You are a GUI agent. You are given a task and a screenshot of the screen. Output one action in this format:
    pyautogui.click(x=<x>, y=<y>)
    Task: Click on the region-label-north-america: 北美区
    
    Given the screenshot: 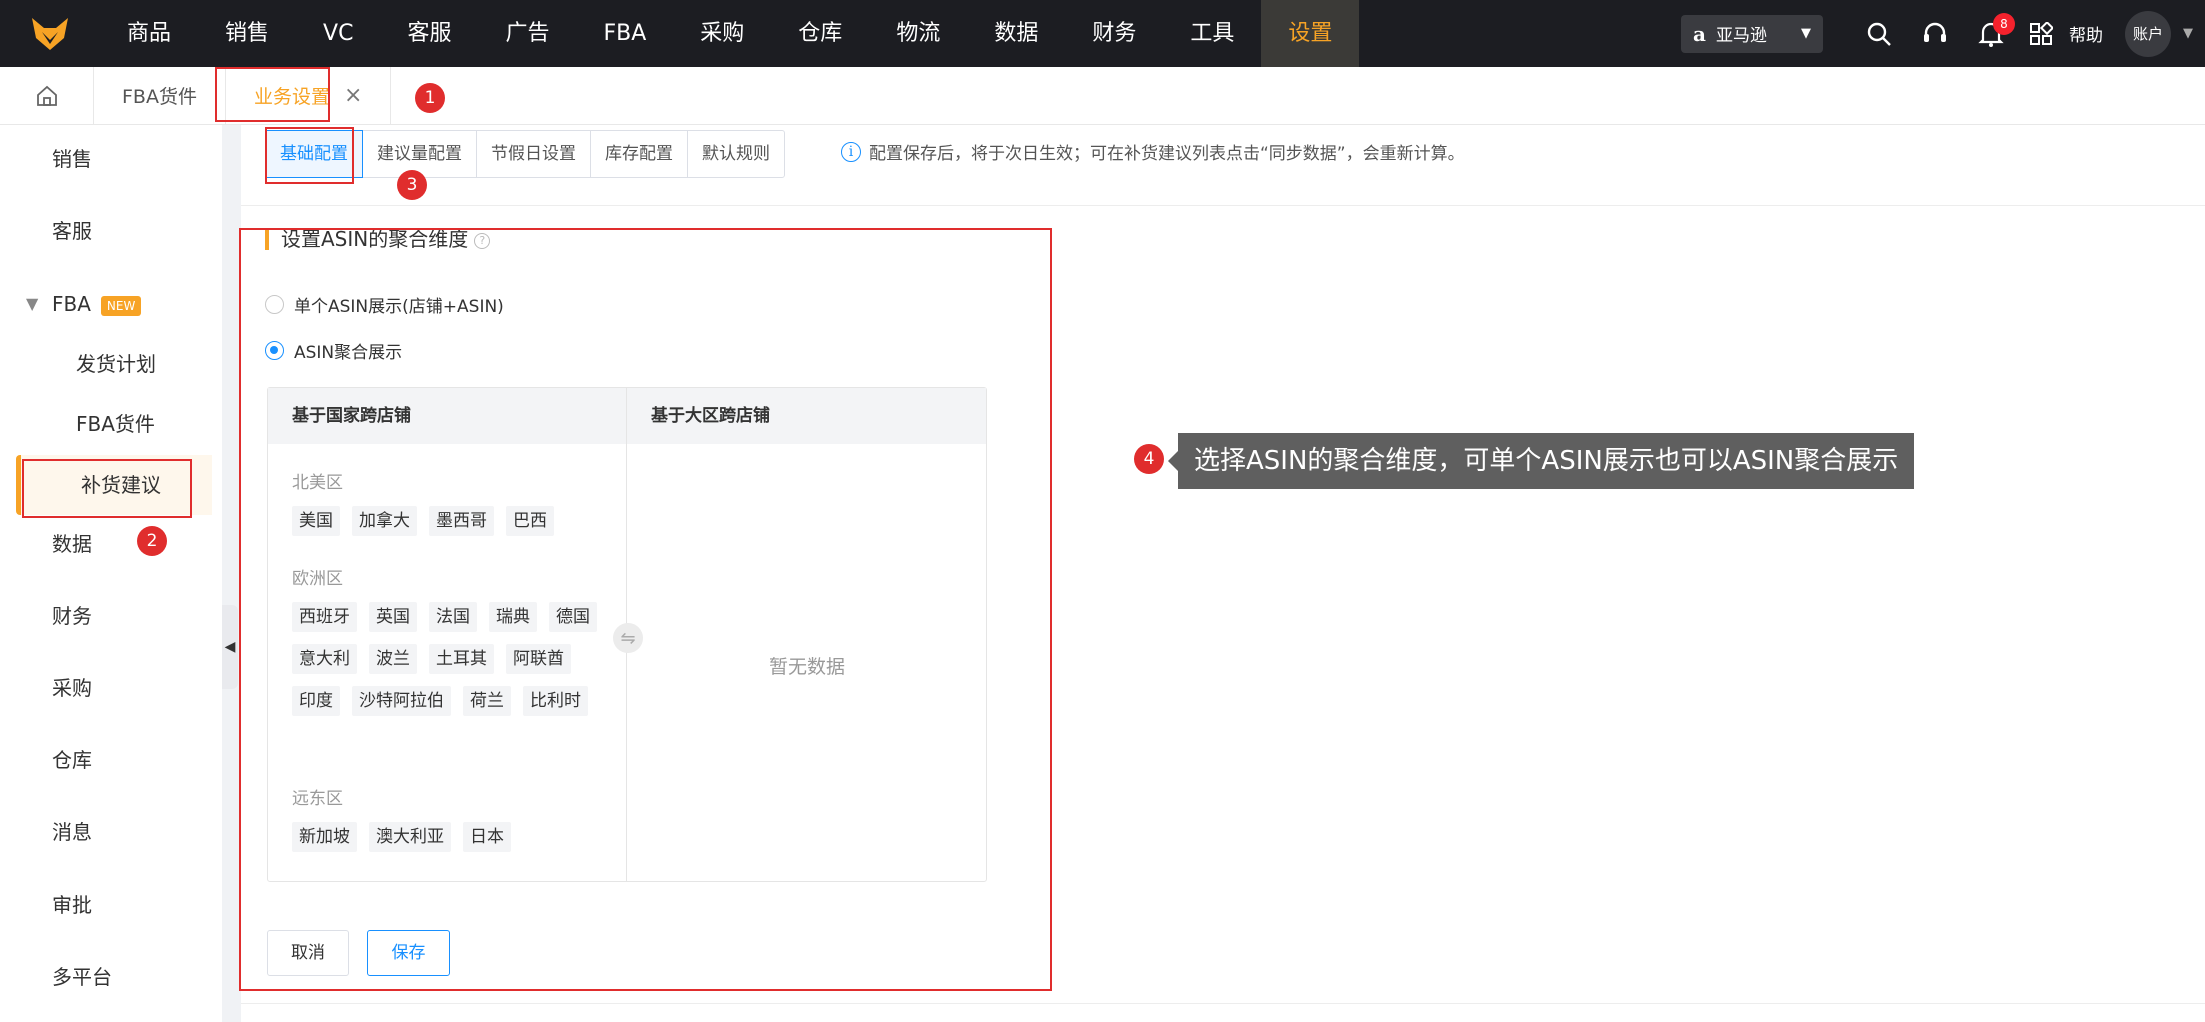 What is the action you would take?
    pyautogui.click(x=317, y=483)
    